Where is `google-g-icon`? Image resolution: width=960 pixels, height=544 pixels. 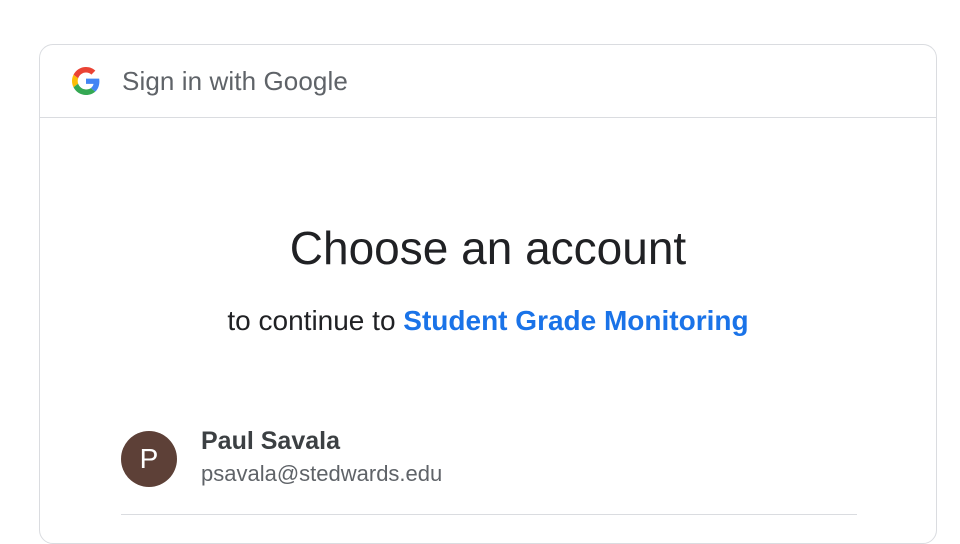 google-g-icon is located at coordinates (86, 81).